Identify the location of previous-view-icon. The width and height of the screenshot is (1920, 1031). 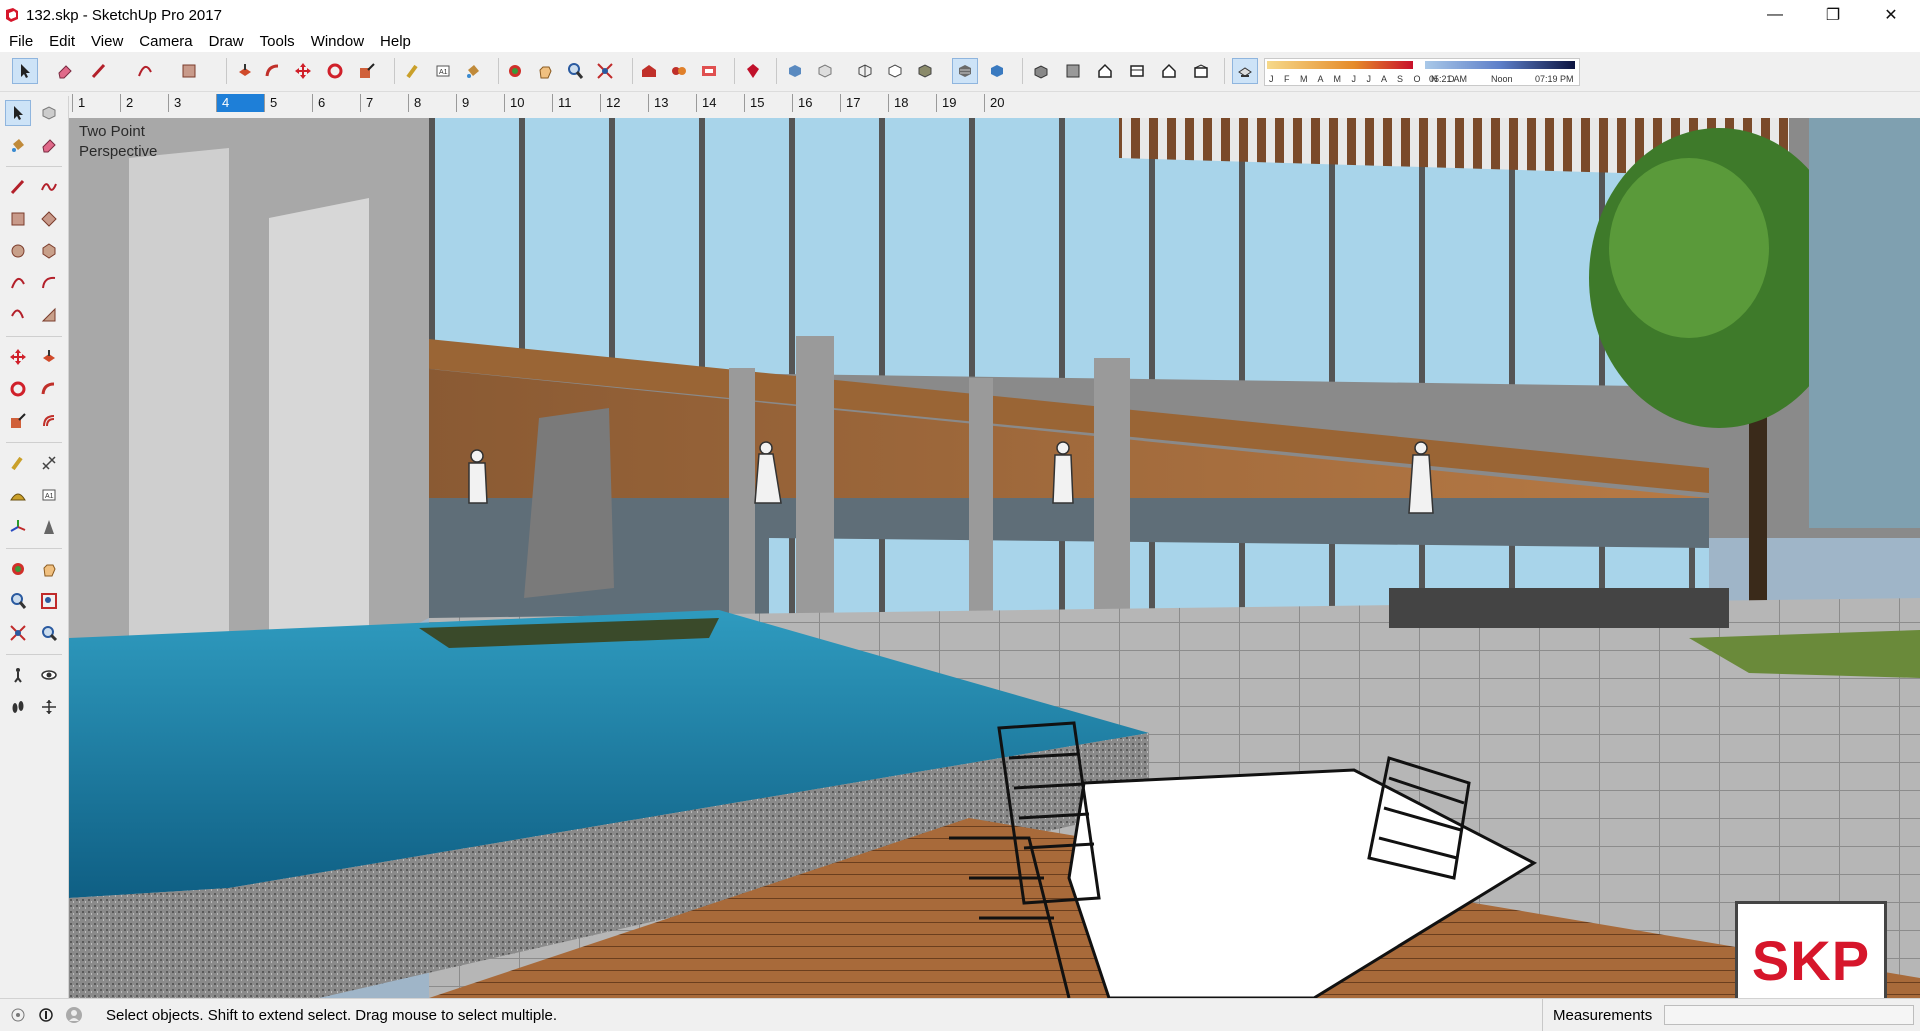
(49, 633).